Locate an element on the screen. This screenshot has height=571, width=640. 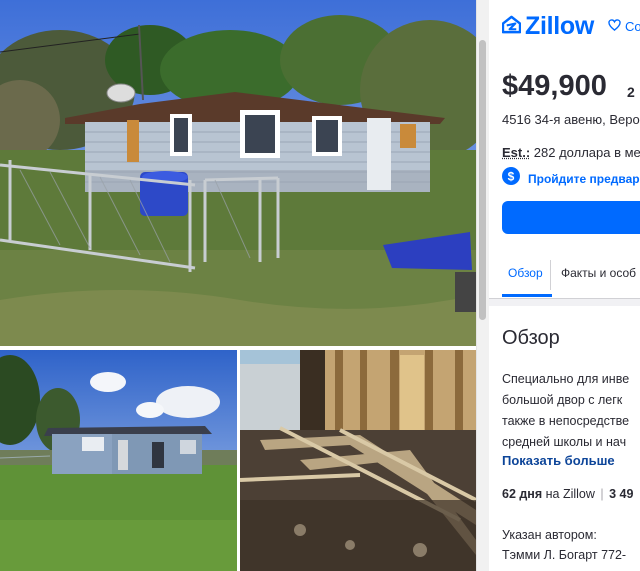
save-button: Co is located at coordinates (624, 26).